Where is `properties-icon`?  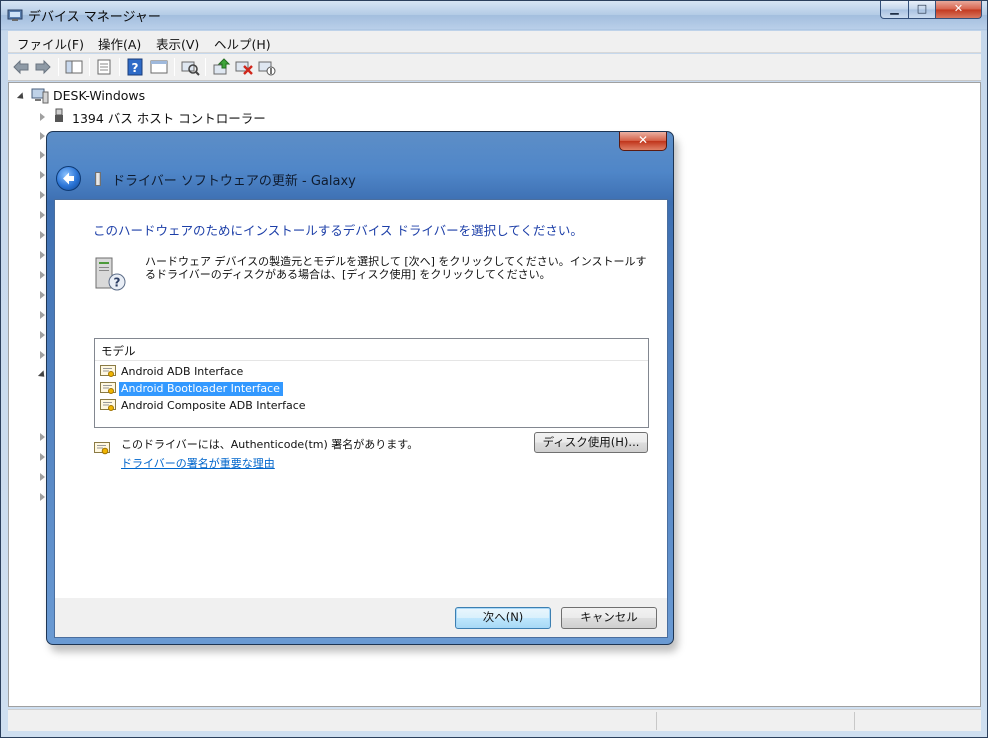
properties-icon is located at coordinates (104, 67).